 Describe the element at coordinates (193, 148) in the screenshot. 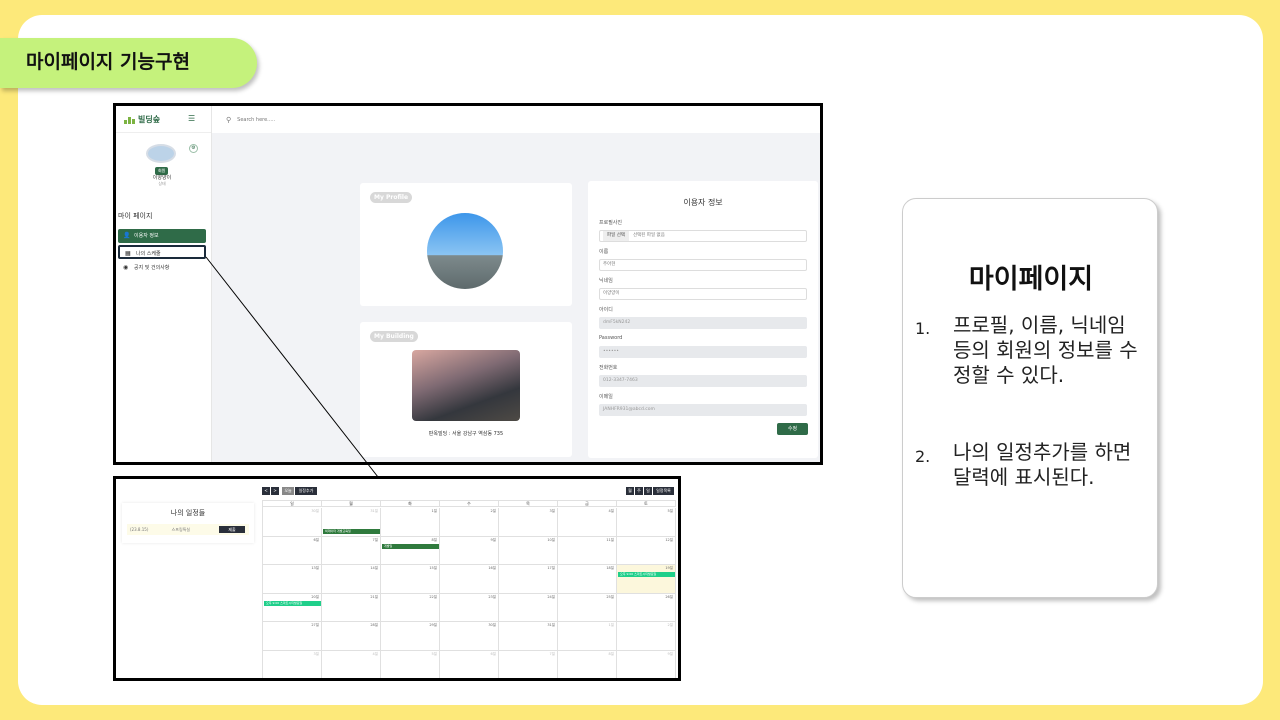

I see `gear-icon: ⚙` at that location.